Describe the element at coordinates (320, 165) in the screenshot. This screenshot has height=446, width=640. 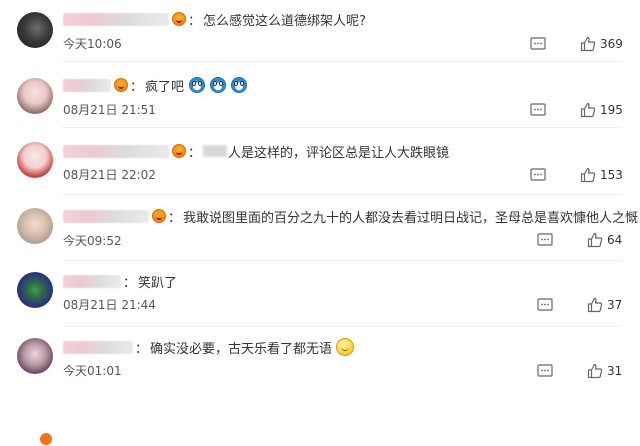
I see `comment-item: ： 人是这样的，评论区总是让人大跌眼镜 08月21日 22:02 153` at that location.